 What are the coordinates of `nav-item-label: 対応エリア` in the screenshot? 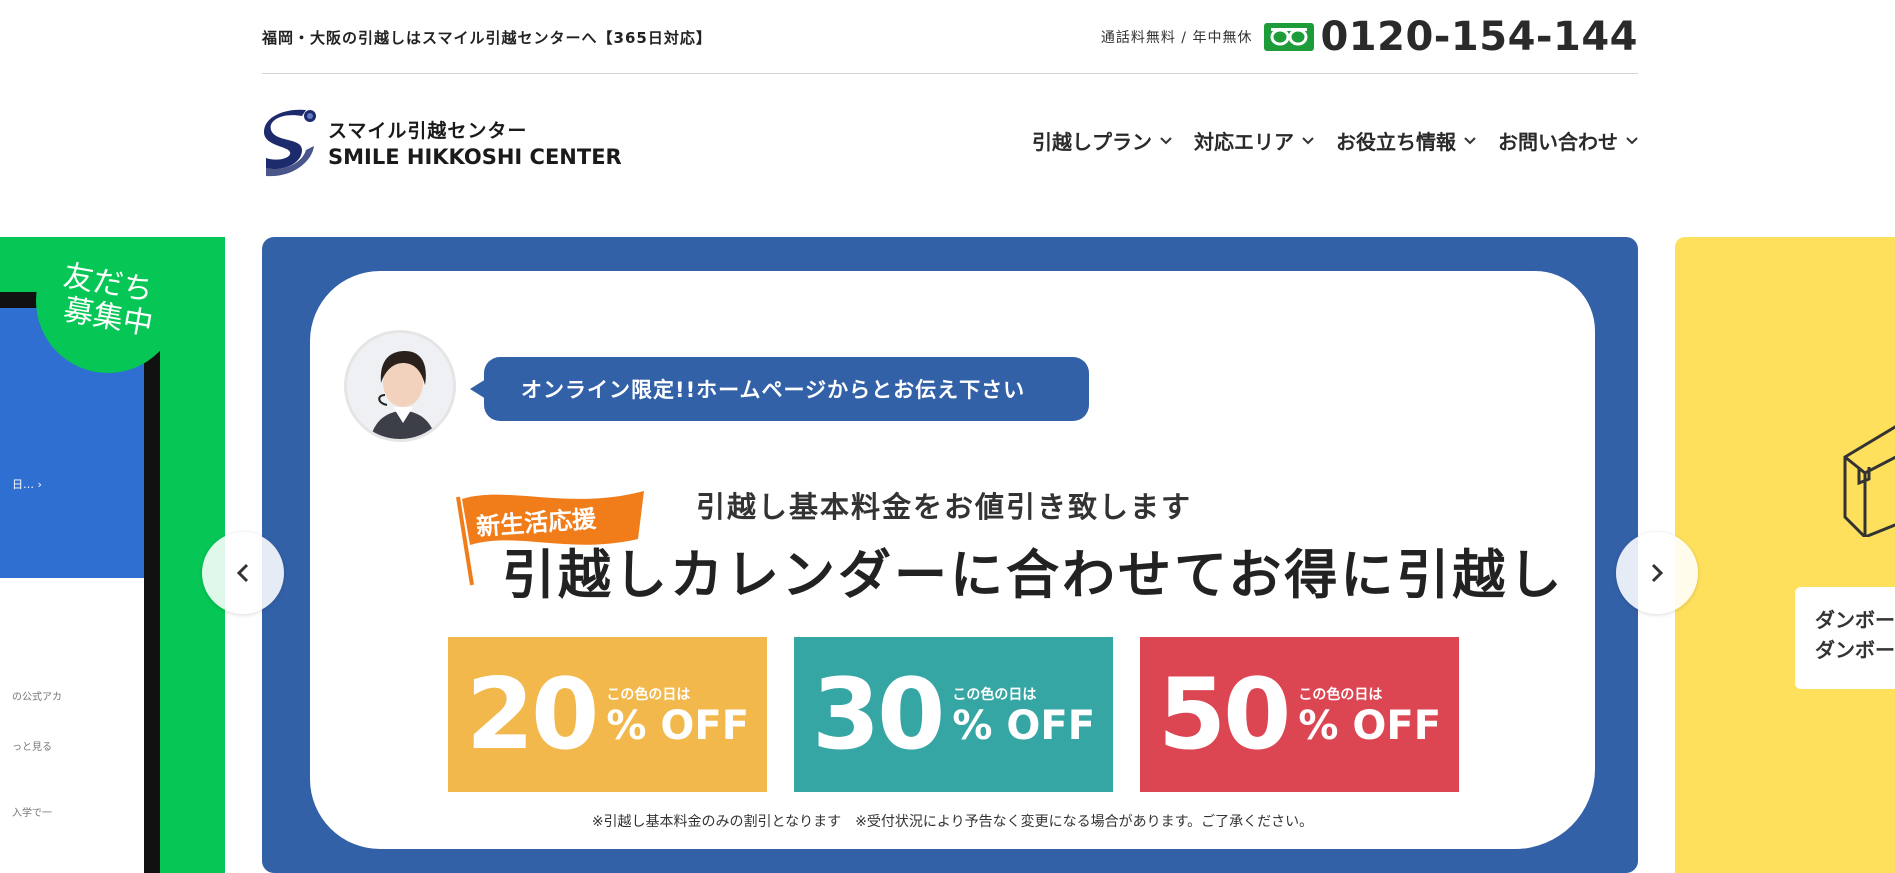 It's located at (1244, 142).